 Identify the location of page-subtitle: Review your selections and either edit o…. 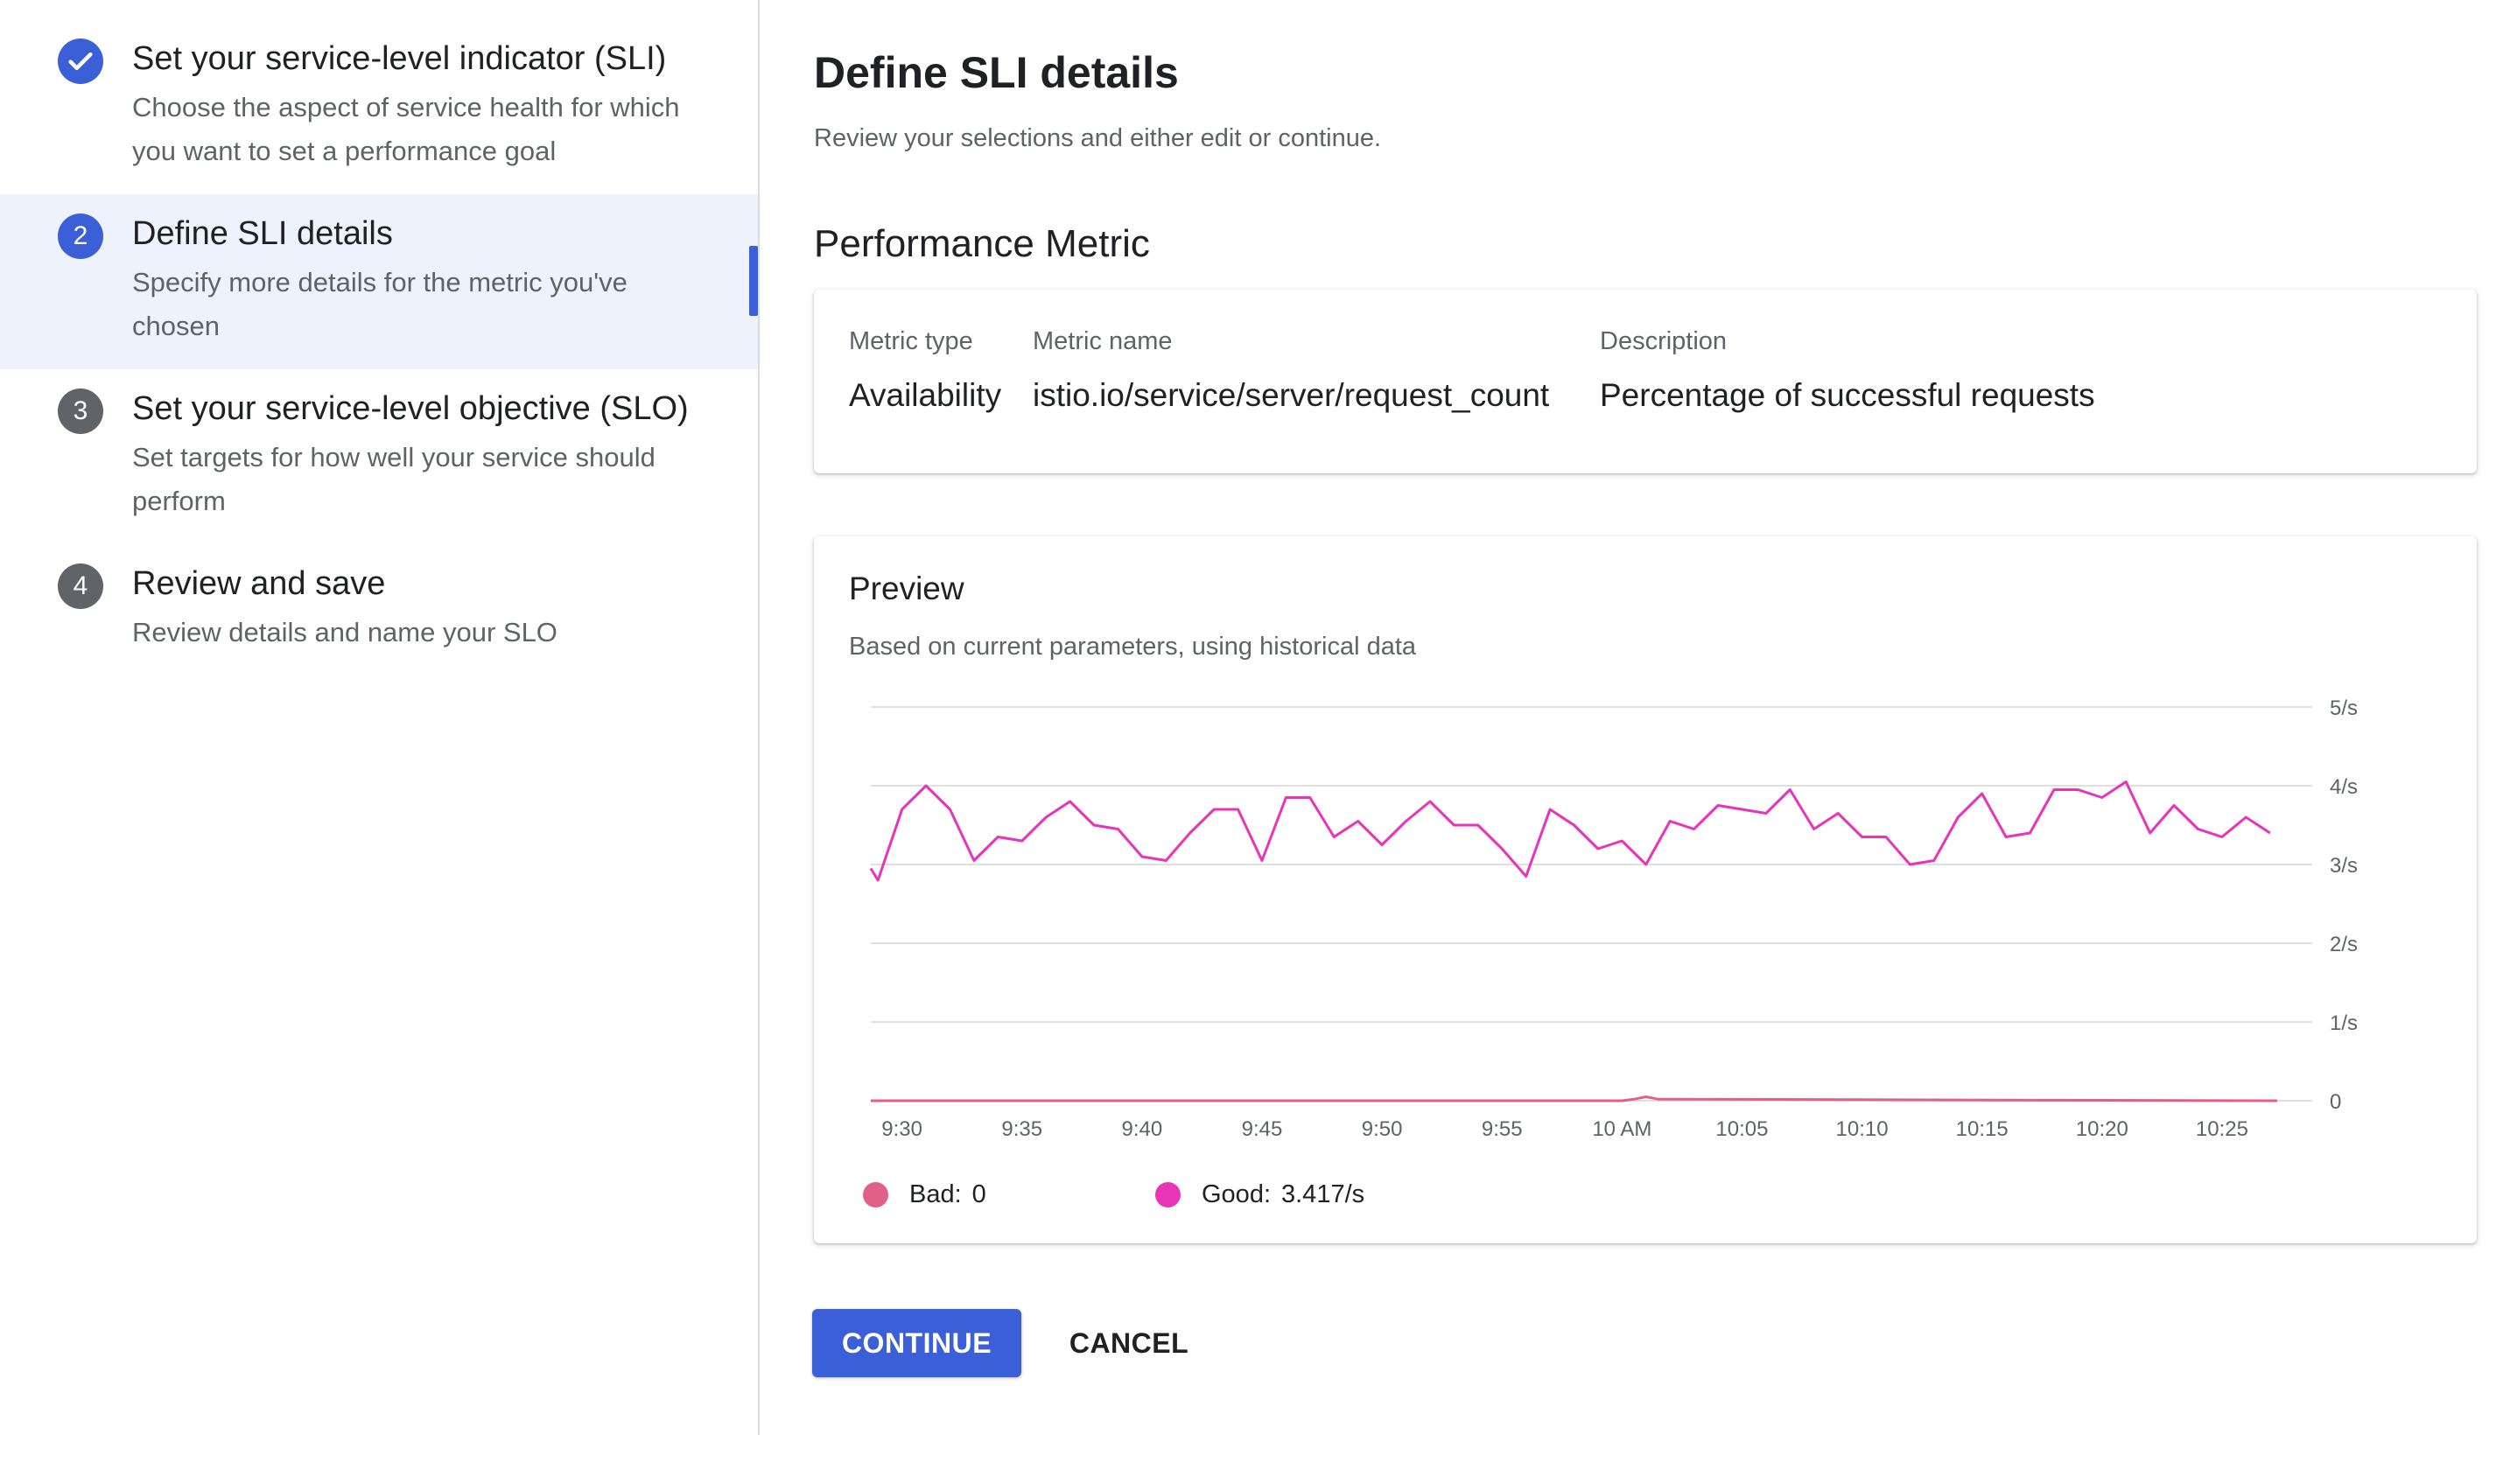
(1098, 138).